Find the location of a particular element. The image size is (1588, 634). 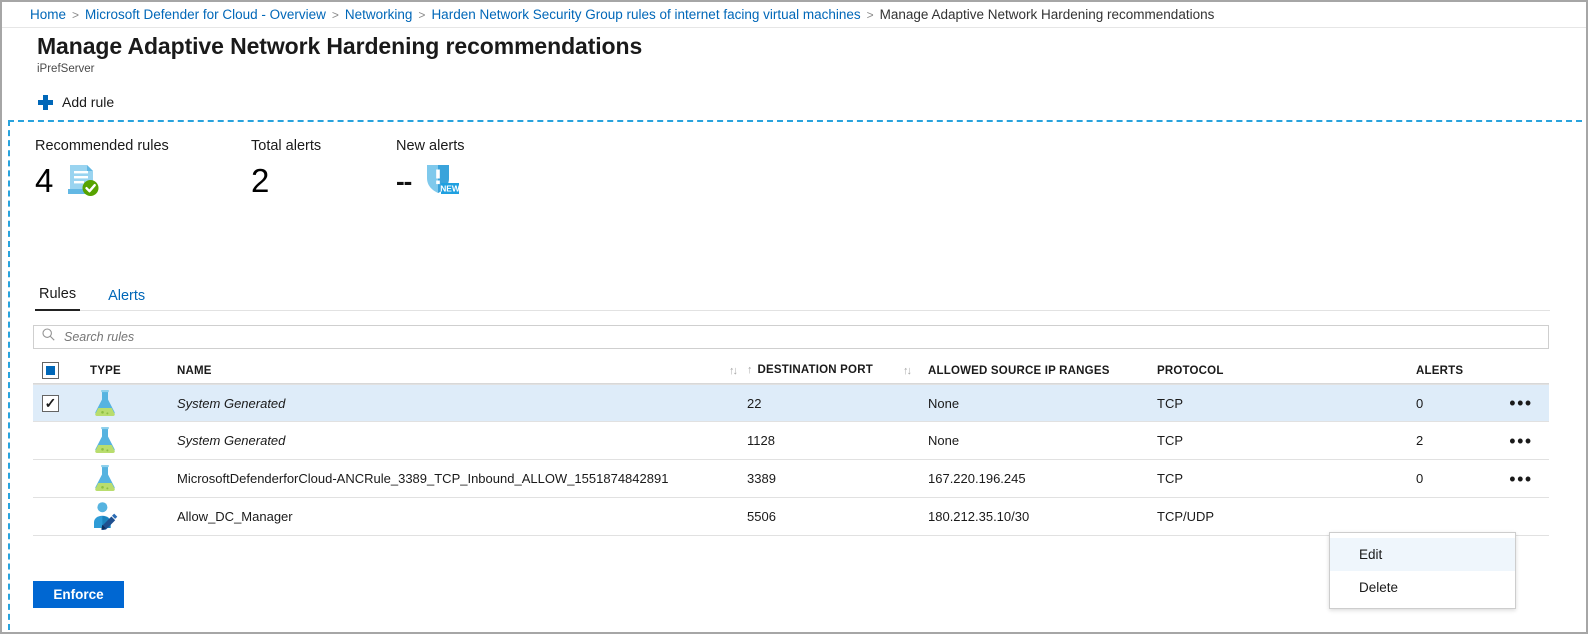

context-menu-item-delete: Delete is located at coordinates (1422, 587).